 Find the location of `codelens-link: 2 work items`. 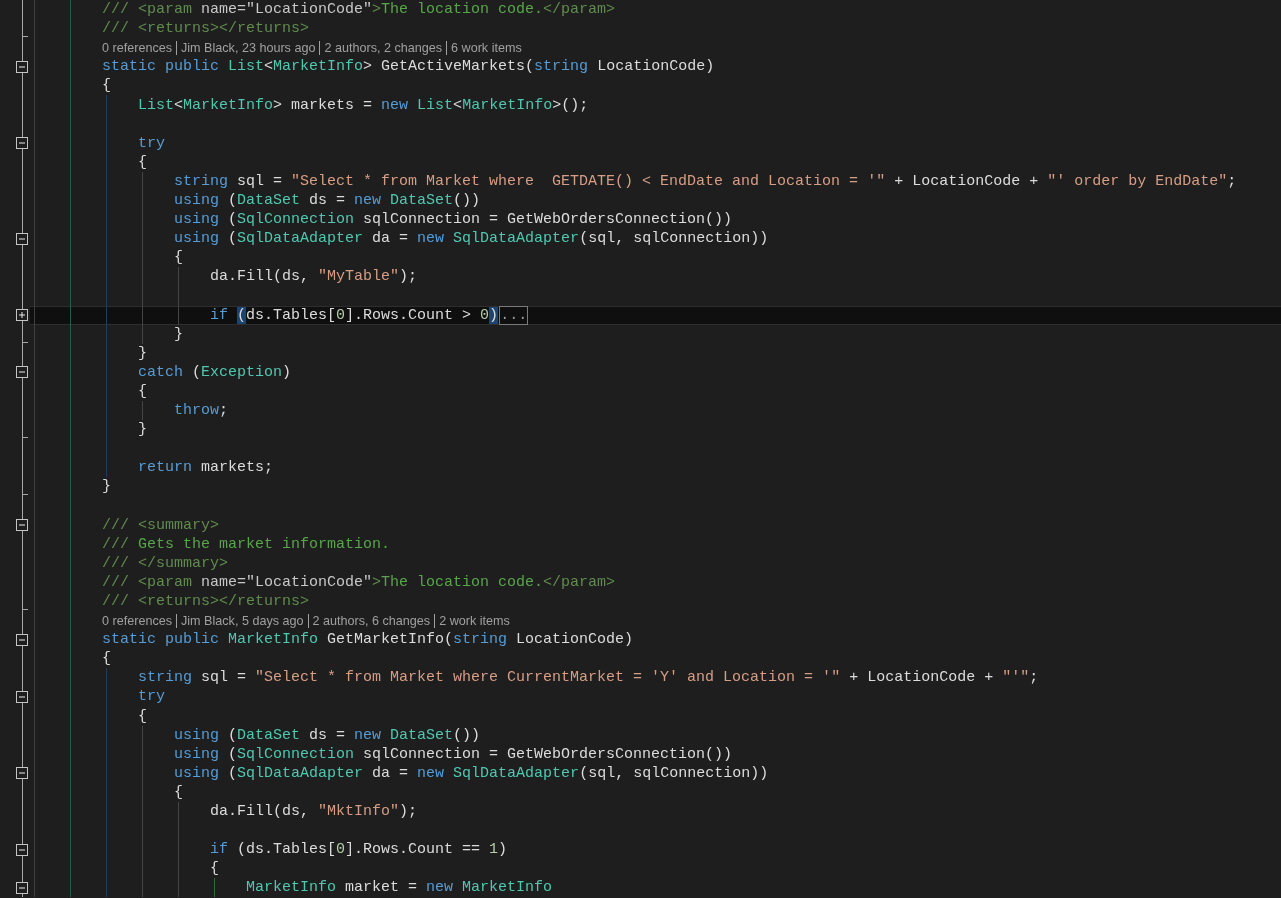

codelens-link: 2 work items is located at coordinates (474, 620).